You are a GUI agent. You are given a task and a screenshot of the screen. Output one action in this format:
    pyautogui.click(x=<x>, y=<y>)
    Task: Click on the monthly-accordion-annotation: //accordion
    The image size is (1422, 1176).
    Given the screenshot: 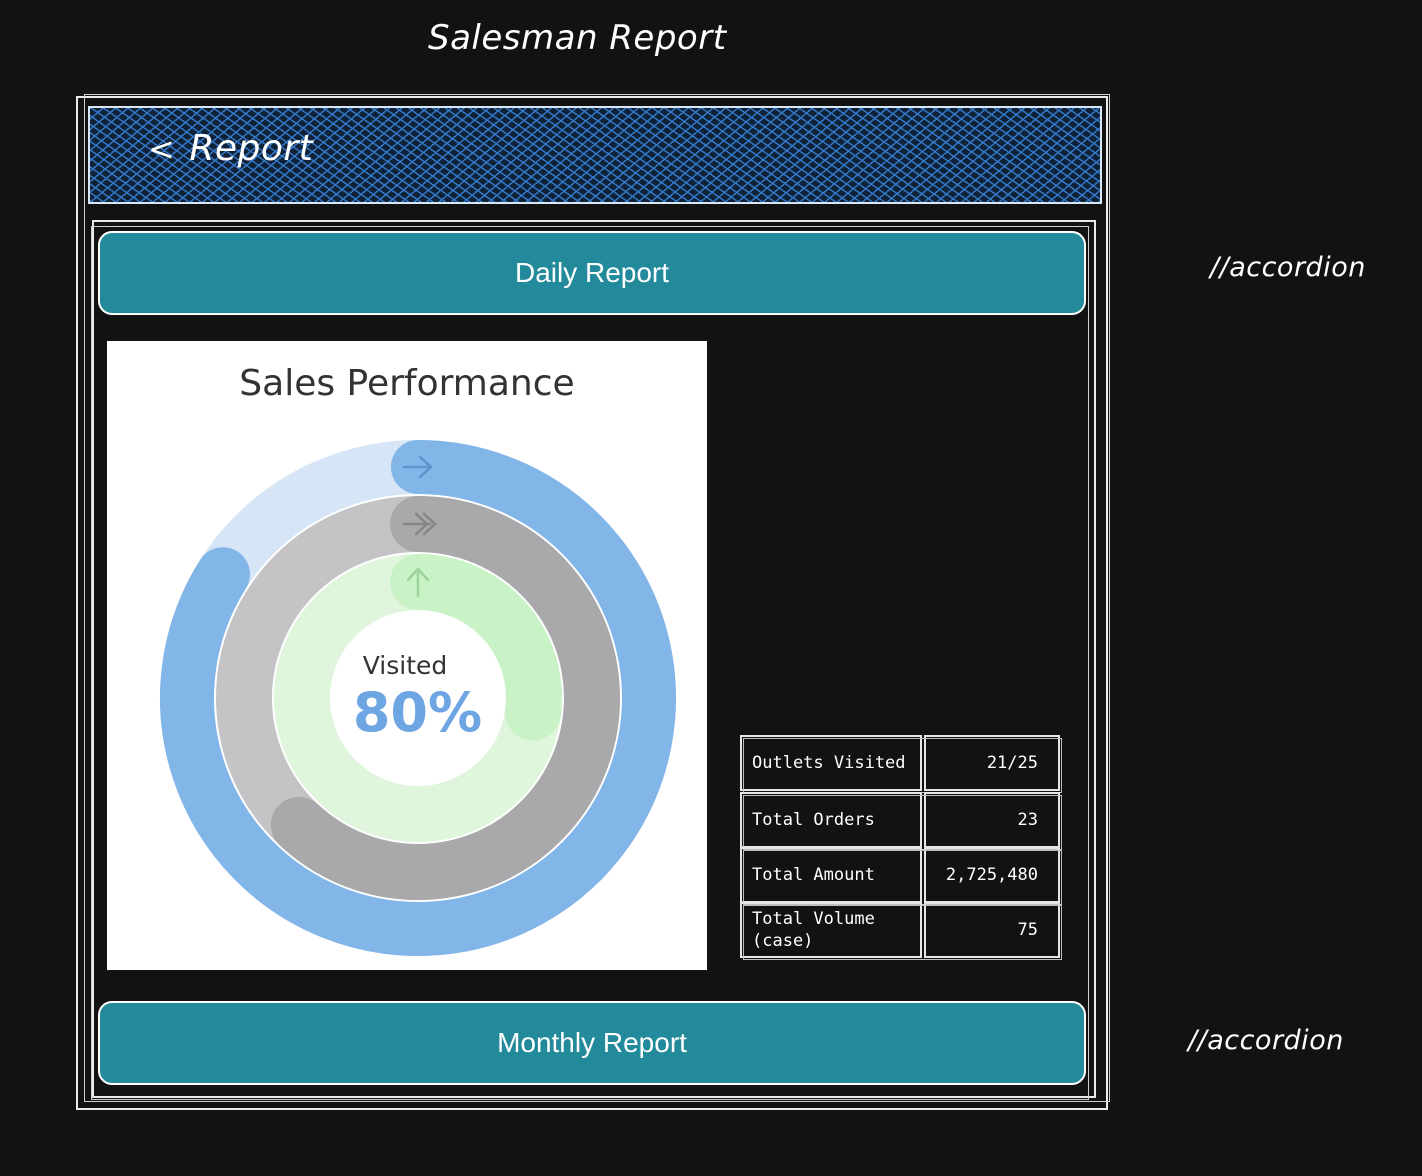 What is the action you would take?
    pyautogui.click(x=1266, y=1040)
    